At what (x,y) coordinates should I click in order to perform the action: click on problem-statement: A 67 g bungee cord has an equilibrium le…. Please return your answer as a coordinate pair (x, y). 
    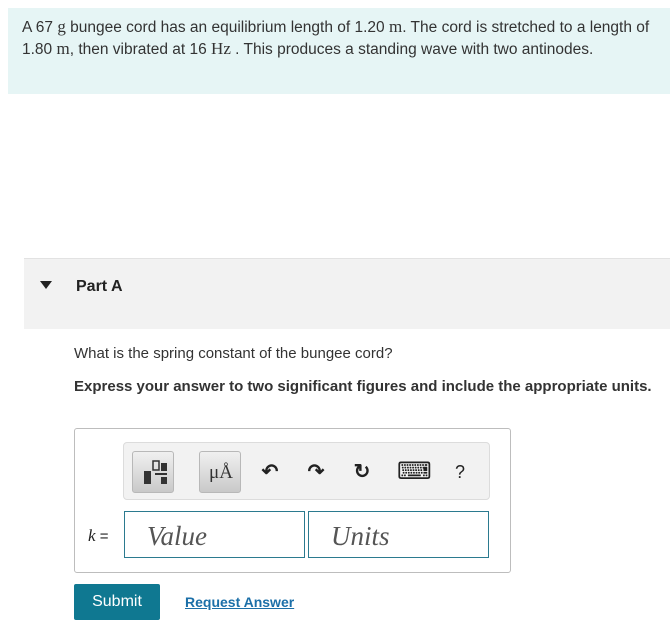
    Looking at the image, I should click on (339, 51).